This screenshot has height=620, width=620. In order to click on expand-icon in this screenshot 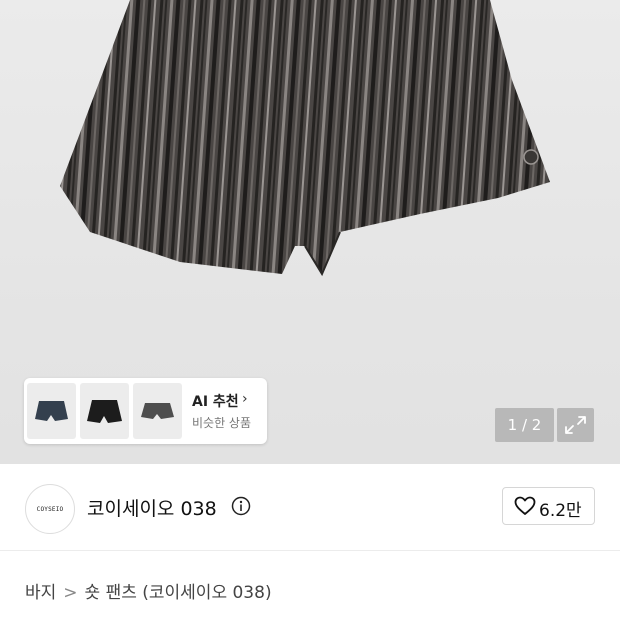, I will do `click(575, 425)`.